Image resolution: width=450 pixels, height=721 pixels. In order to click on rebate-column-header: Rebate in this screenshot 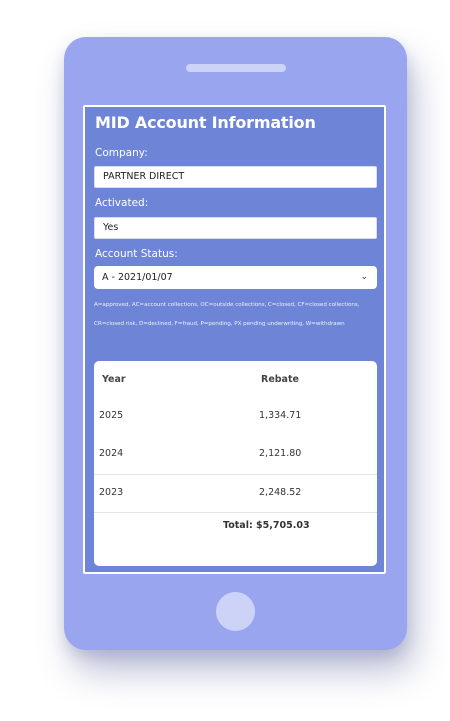, I will do `click(280, 379)`.